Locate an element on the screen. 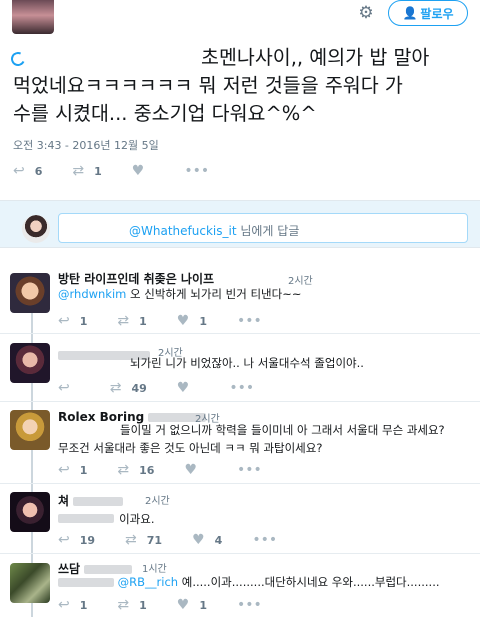 This screenshot has height=617, width=480. retweet-count: 16 is located at coordinates (147, 470).